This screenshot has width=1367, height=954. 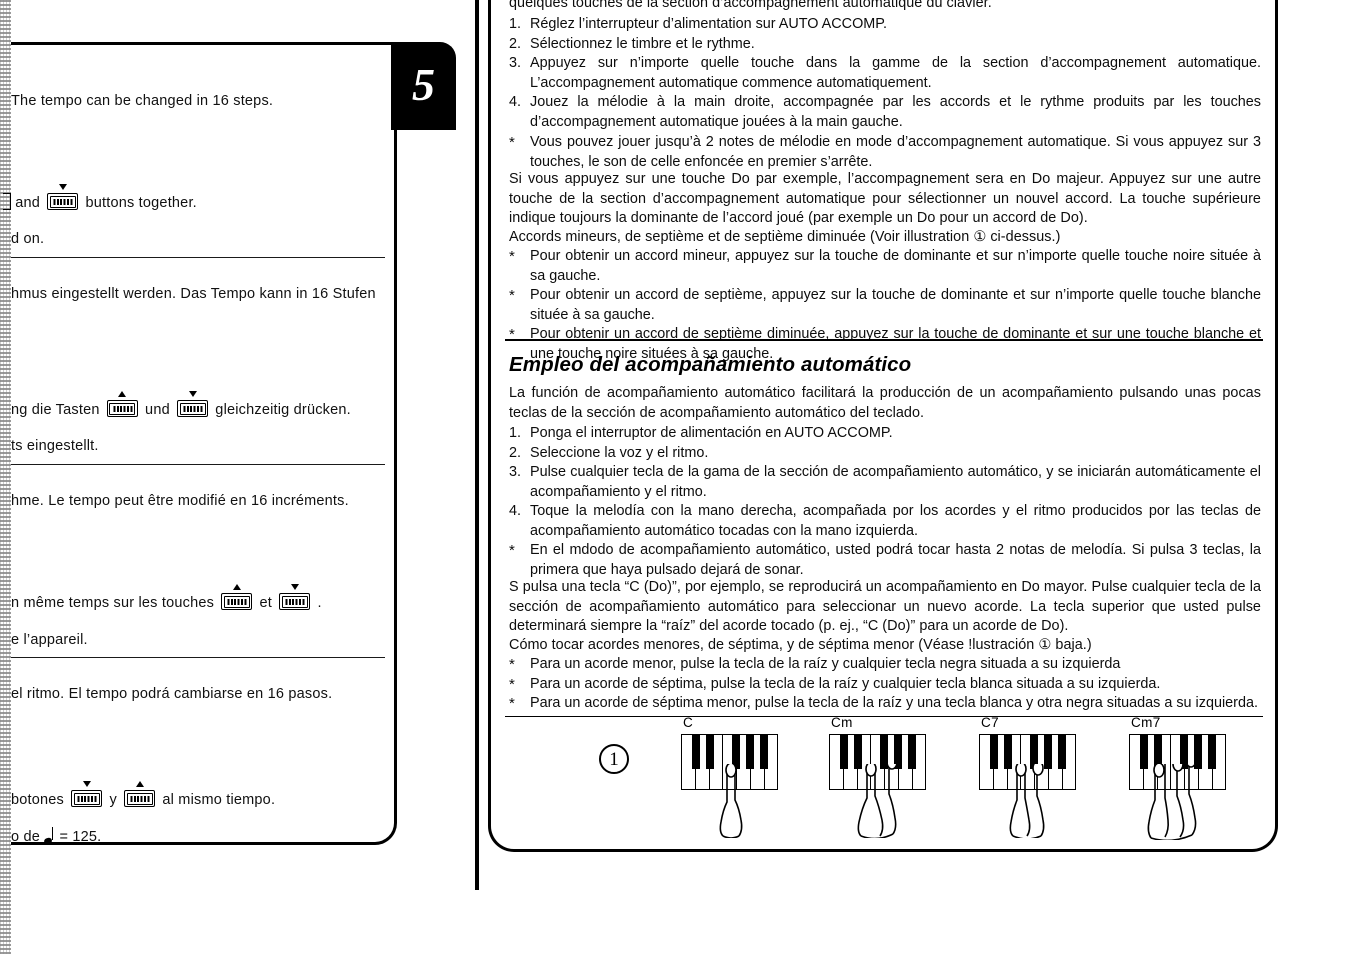 I want to click on chord-diagram-cm: Cm, so click(x=878, y=776).